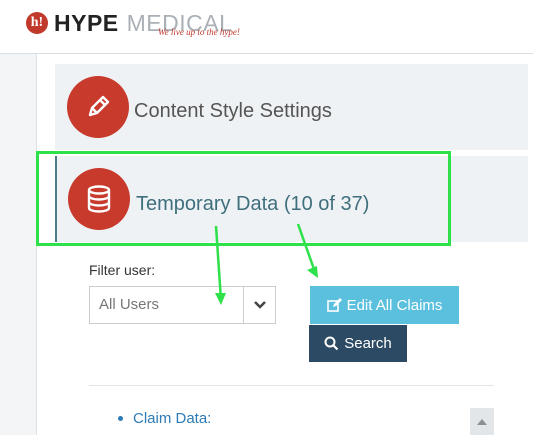  Describe the element at coordinates (172, 418) in the screenshot. I see `list-item-label: Claim Data:` at that location.